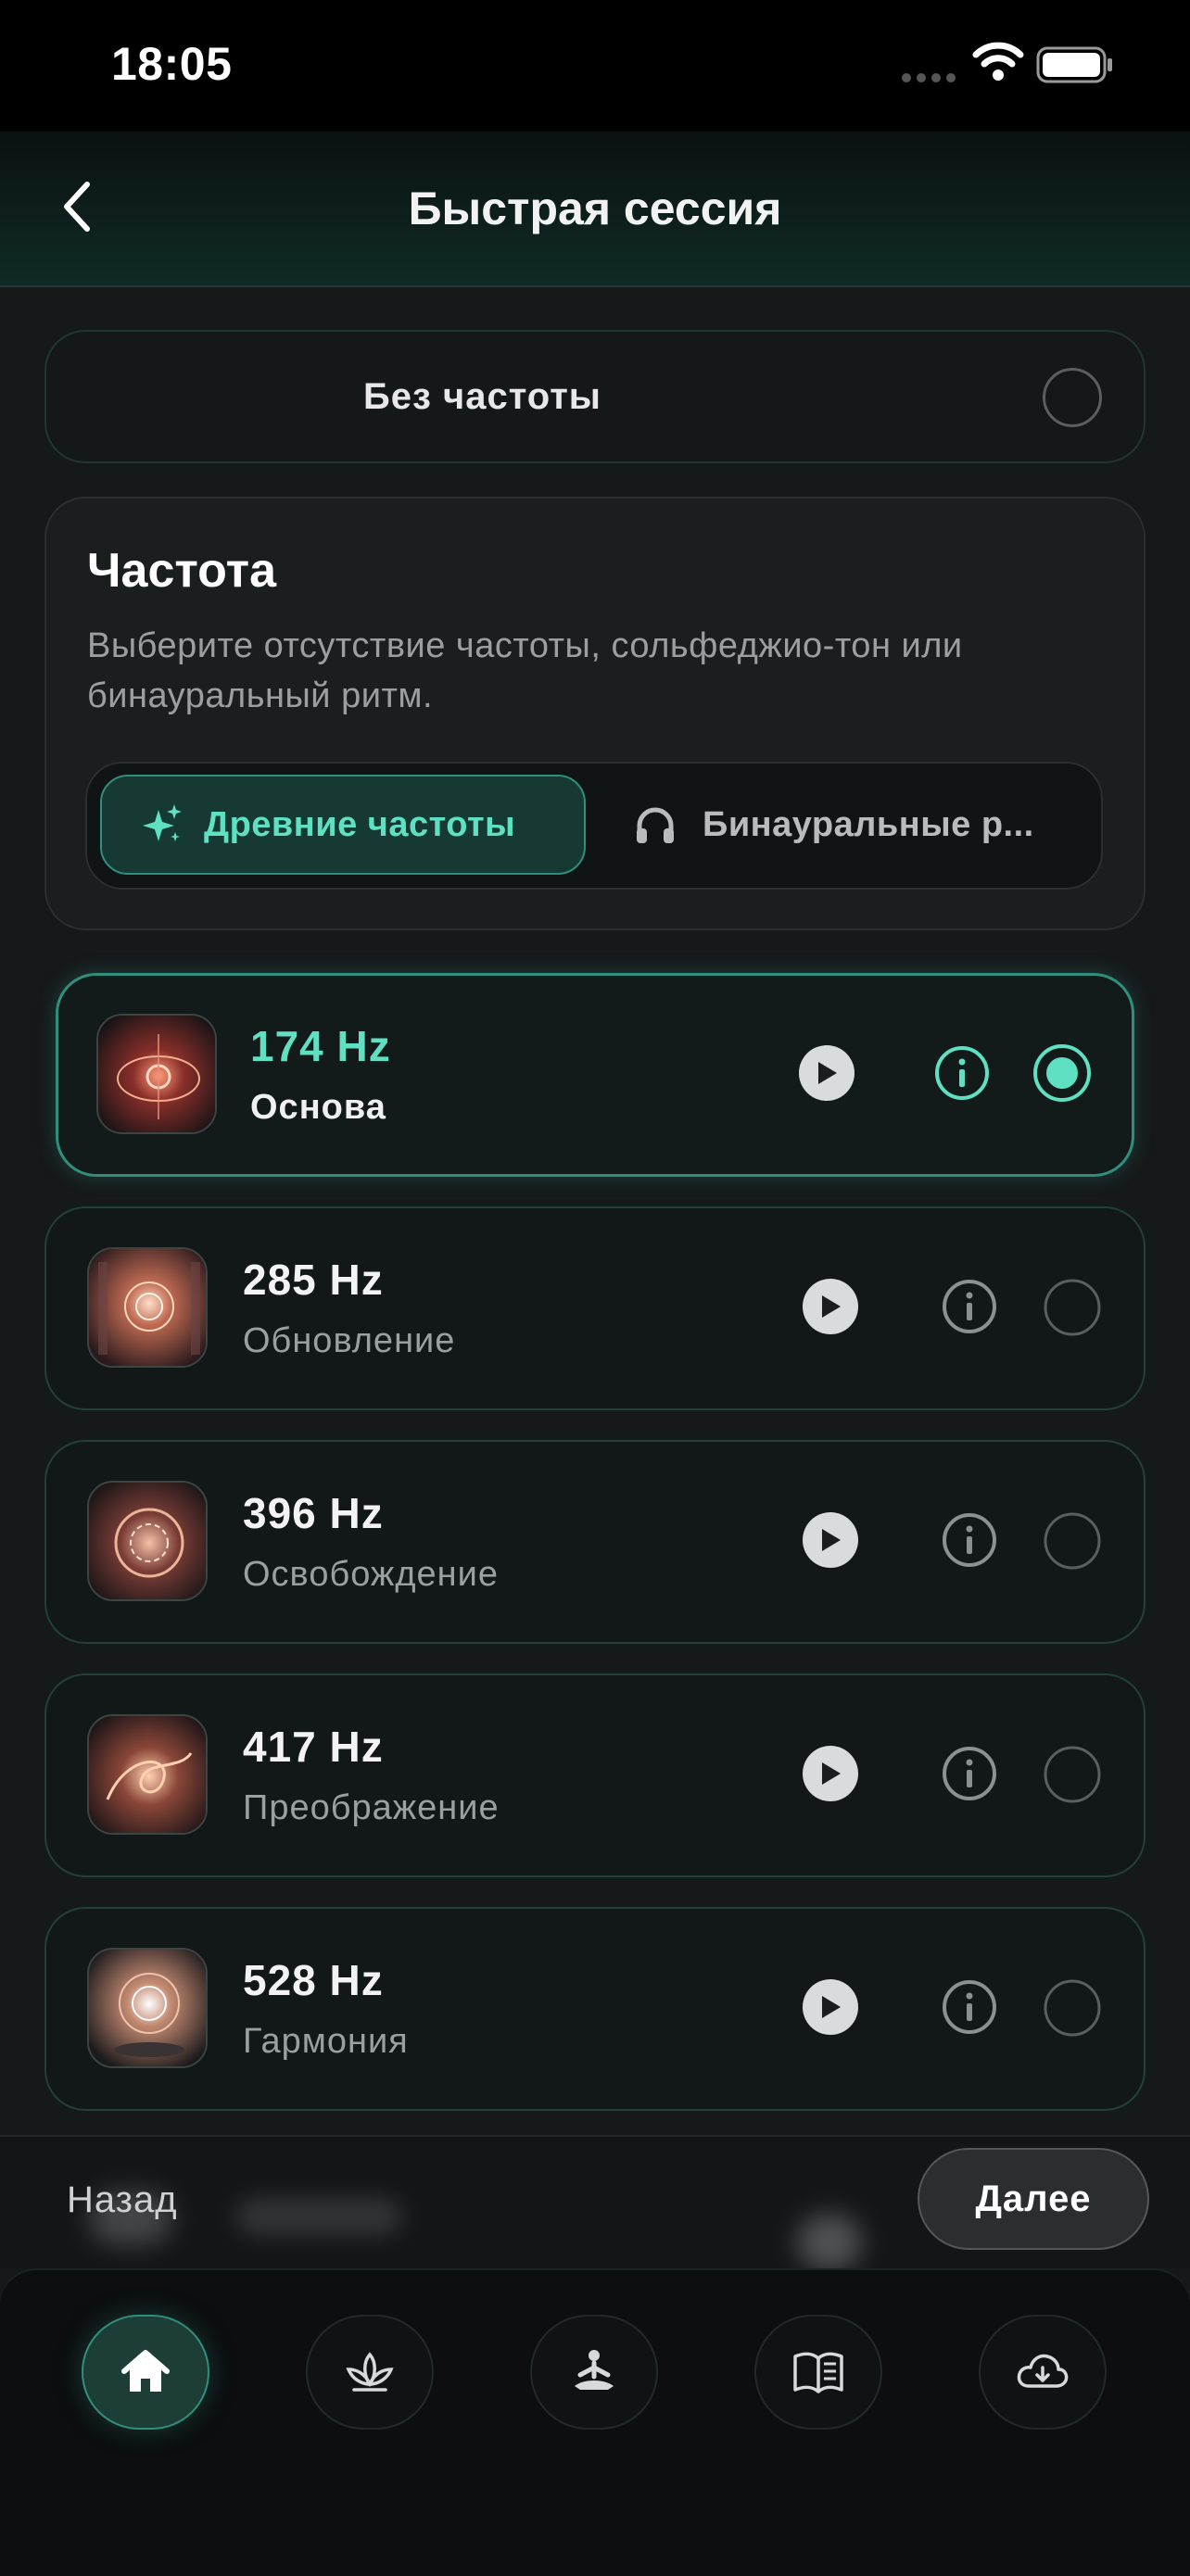  I want to click on signal-icon, so click(929, 77).